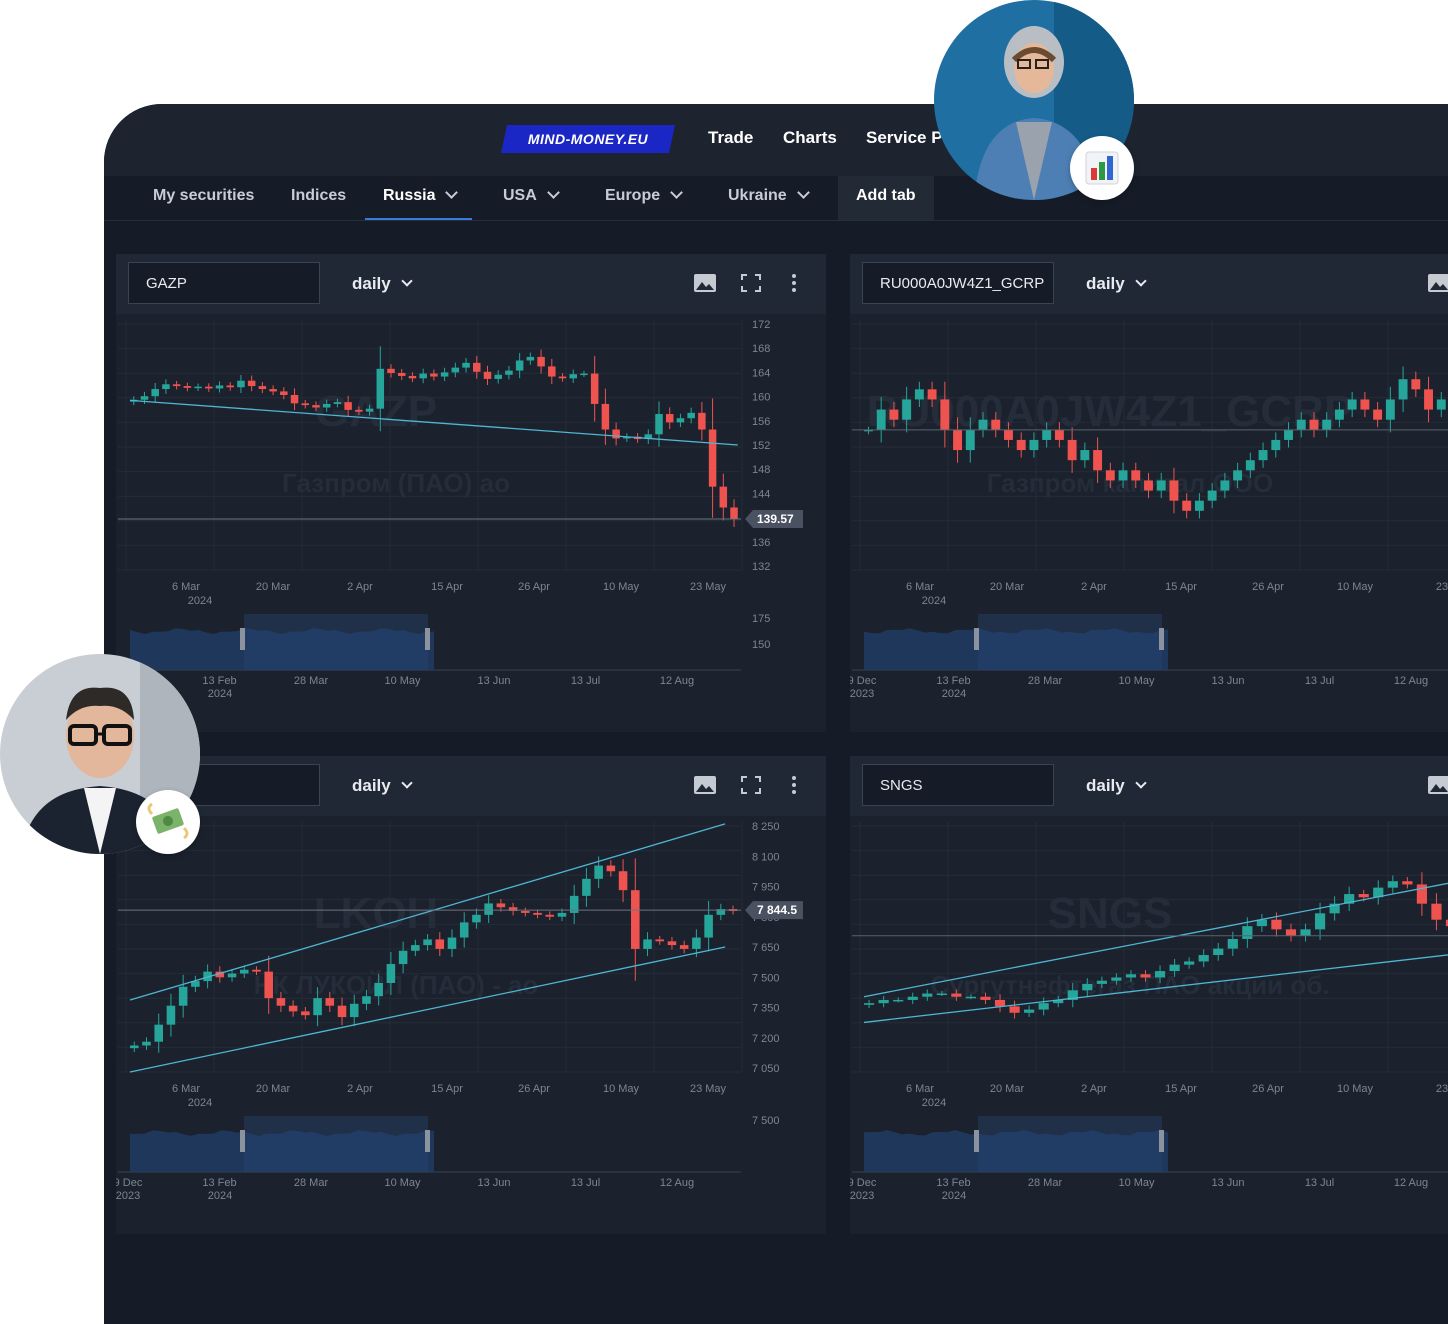 The width and height of the screenshot is (1448, 1324). What do you see at coordinates (958, 785) in the screenshot?
I see `ticker-input: SNGS` at bounding box center [958, 785].